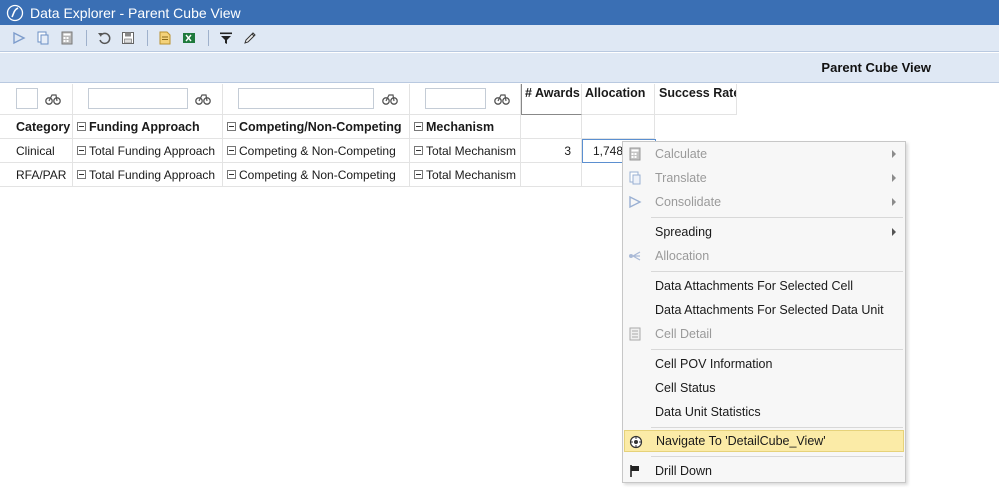 The image size is (999, 504). I want to click on filter-input-category, so click(27, 98).